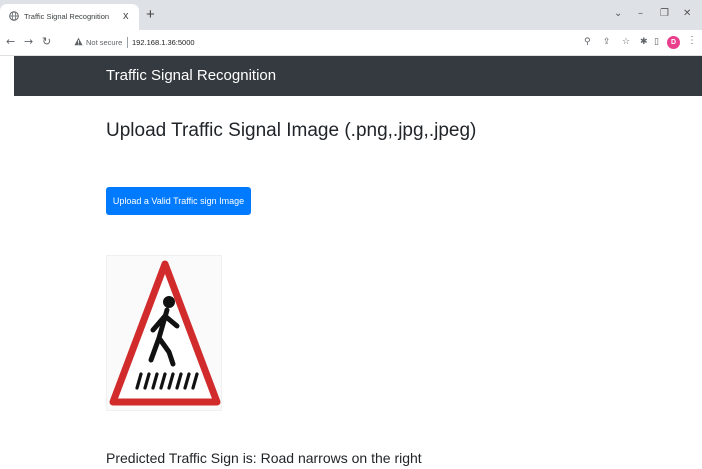 This screenshot has width=702, height=469. What do you see at coordinates (358, 76) in the screenshot?
I see `app-navbar: Traffic Signal Recognition` at bounding box center [358, 76].